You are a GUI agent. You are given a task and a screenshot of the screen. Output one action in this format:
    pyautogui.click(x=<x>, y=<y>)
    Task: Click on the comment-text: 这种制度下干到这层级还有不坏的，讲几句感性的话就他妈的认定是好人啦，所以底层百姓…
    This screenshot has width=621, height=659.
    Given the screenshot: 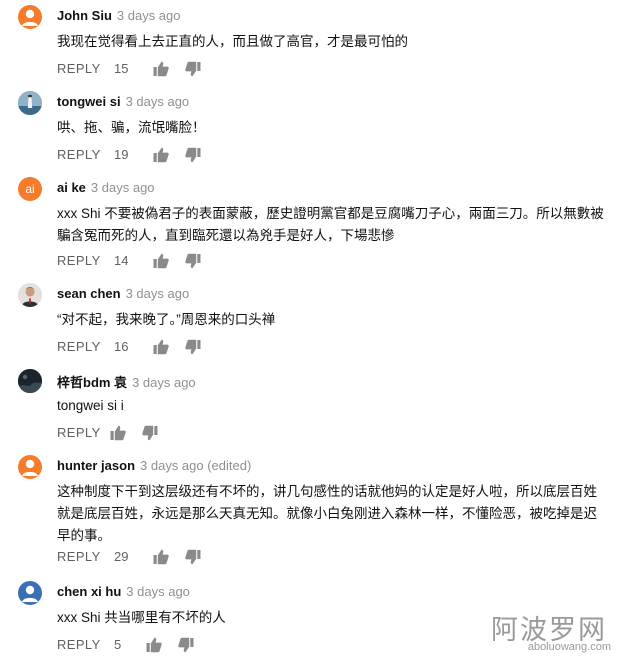 What is the action you would take?
    pyautogui.click(x=327, y=513)
    